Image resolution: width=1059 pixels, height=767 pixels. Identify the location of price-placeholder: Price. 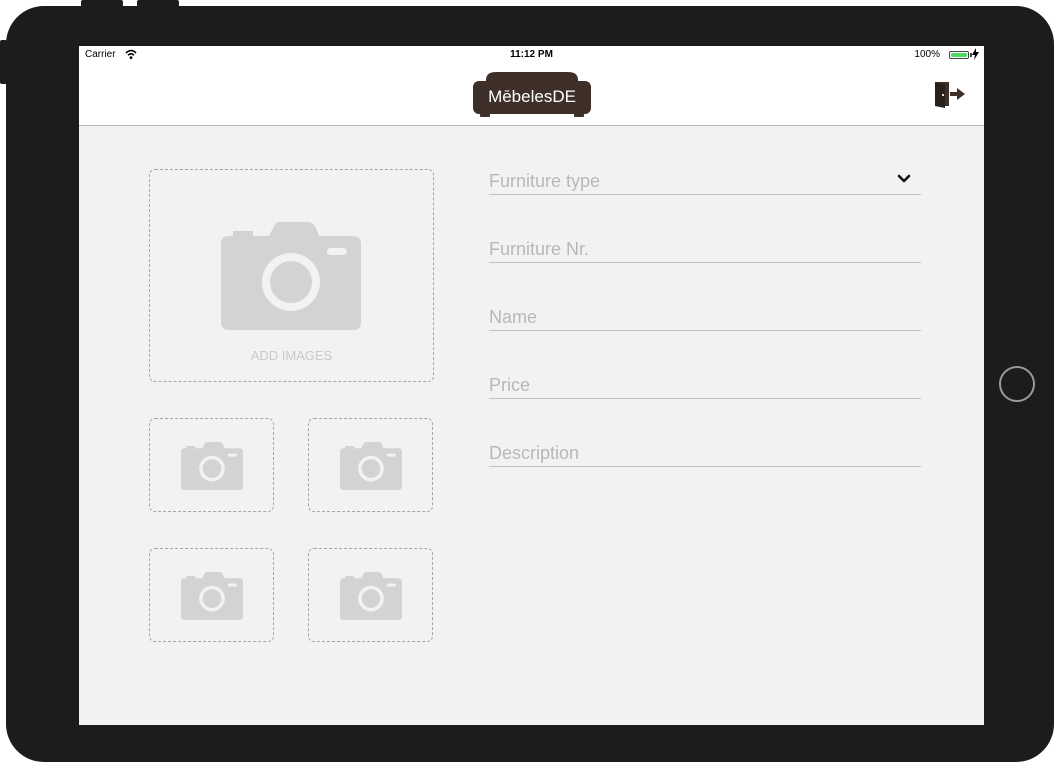
(510, 385).